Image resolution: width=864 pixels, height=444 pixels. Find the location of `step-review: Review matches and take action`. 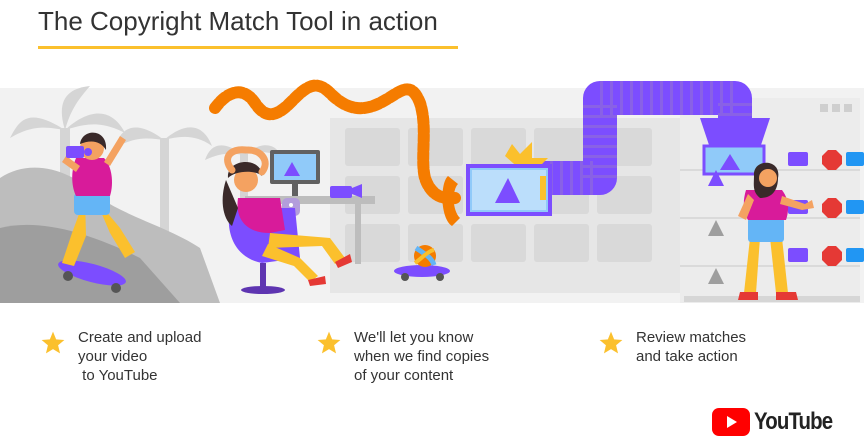

step-review: Review matches and take action is located at coordinates (672, 347).